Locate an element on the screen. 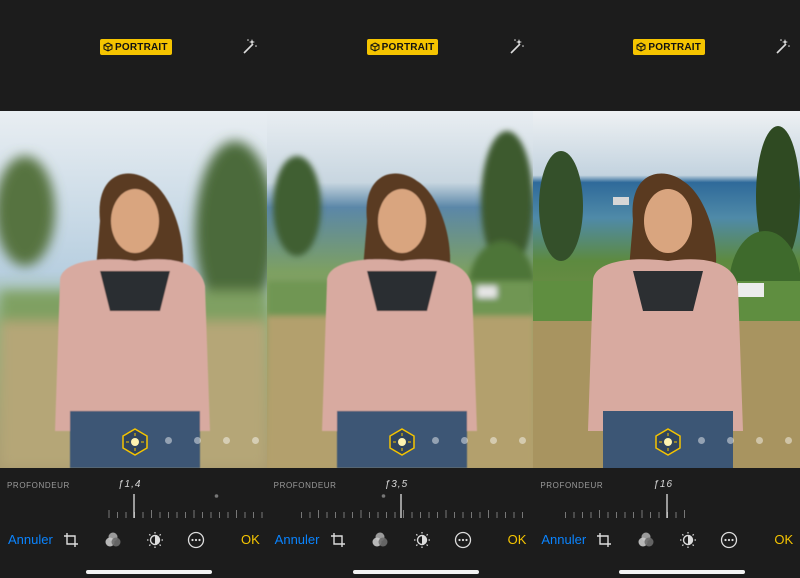 This screenshot has width=800, height=578. aperture-value: ƒ16 is located at coordinates (663, 484).